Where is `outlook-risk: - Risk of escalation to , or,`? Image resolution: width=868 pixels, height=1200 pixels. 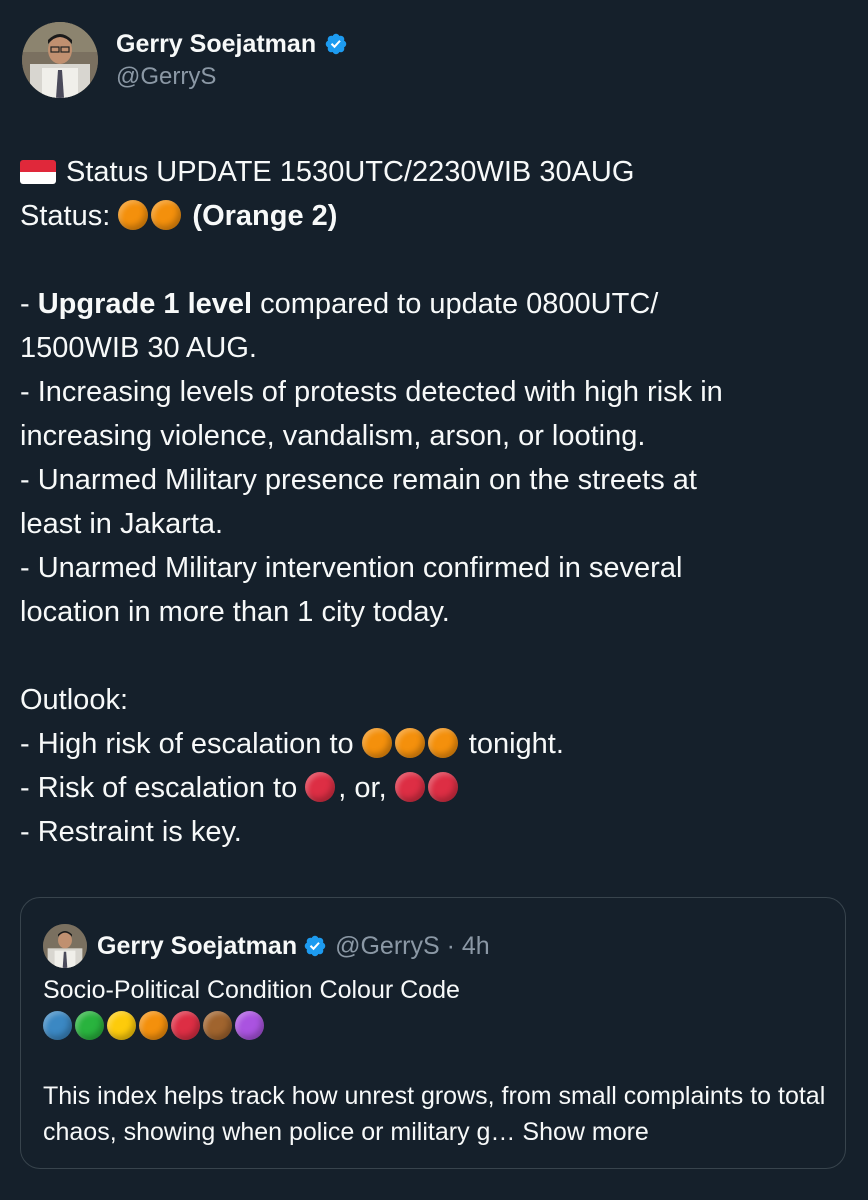
outlook-risk: - Risk of escalation to , or, is located at coordinates (435, 788).